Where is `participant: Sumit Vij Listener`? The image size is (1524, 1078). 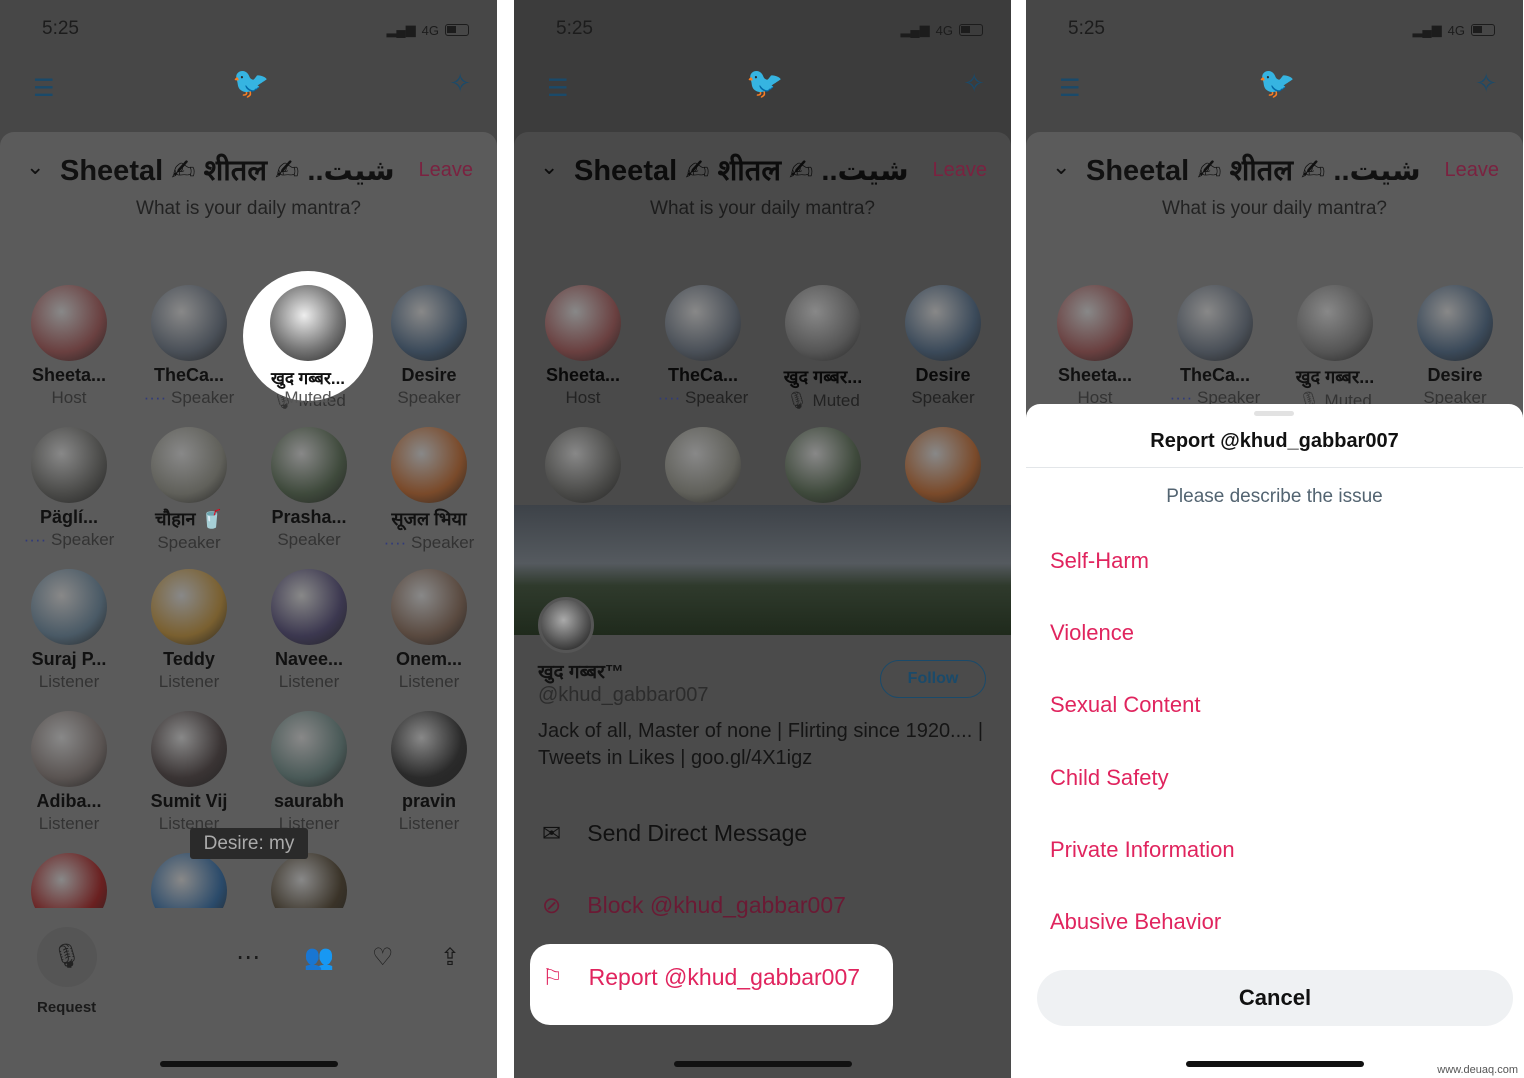 participant: Sumit Vij Listener is located at coordinates (189, 772).